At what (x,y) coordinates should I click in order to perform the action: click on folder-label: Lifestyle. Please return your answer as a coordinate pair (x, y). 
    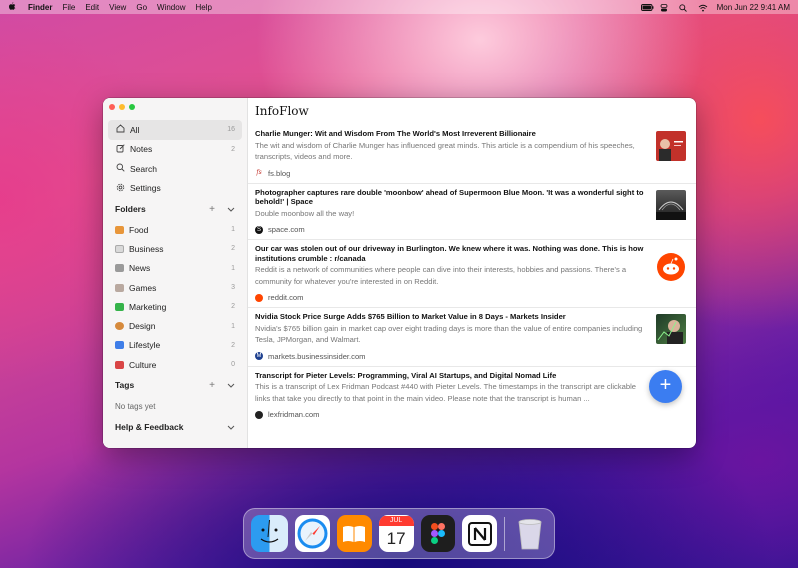
    Looking at the image, I should click on (145, 345).